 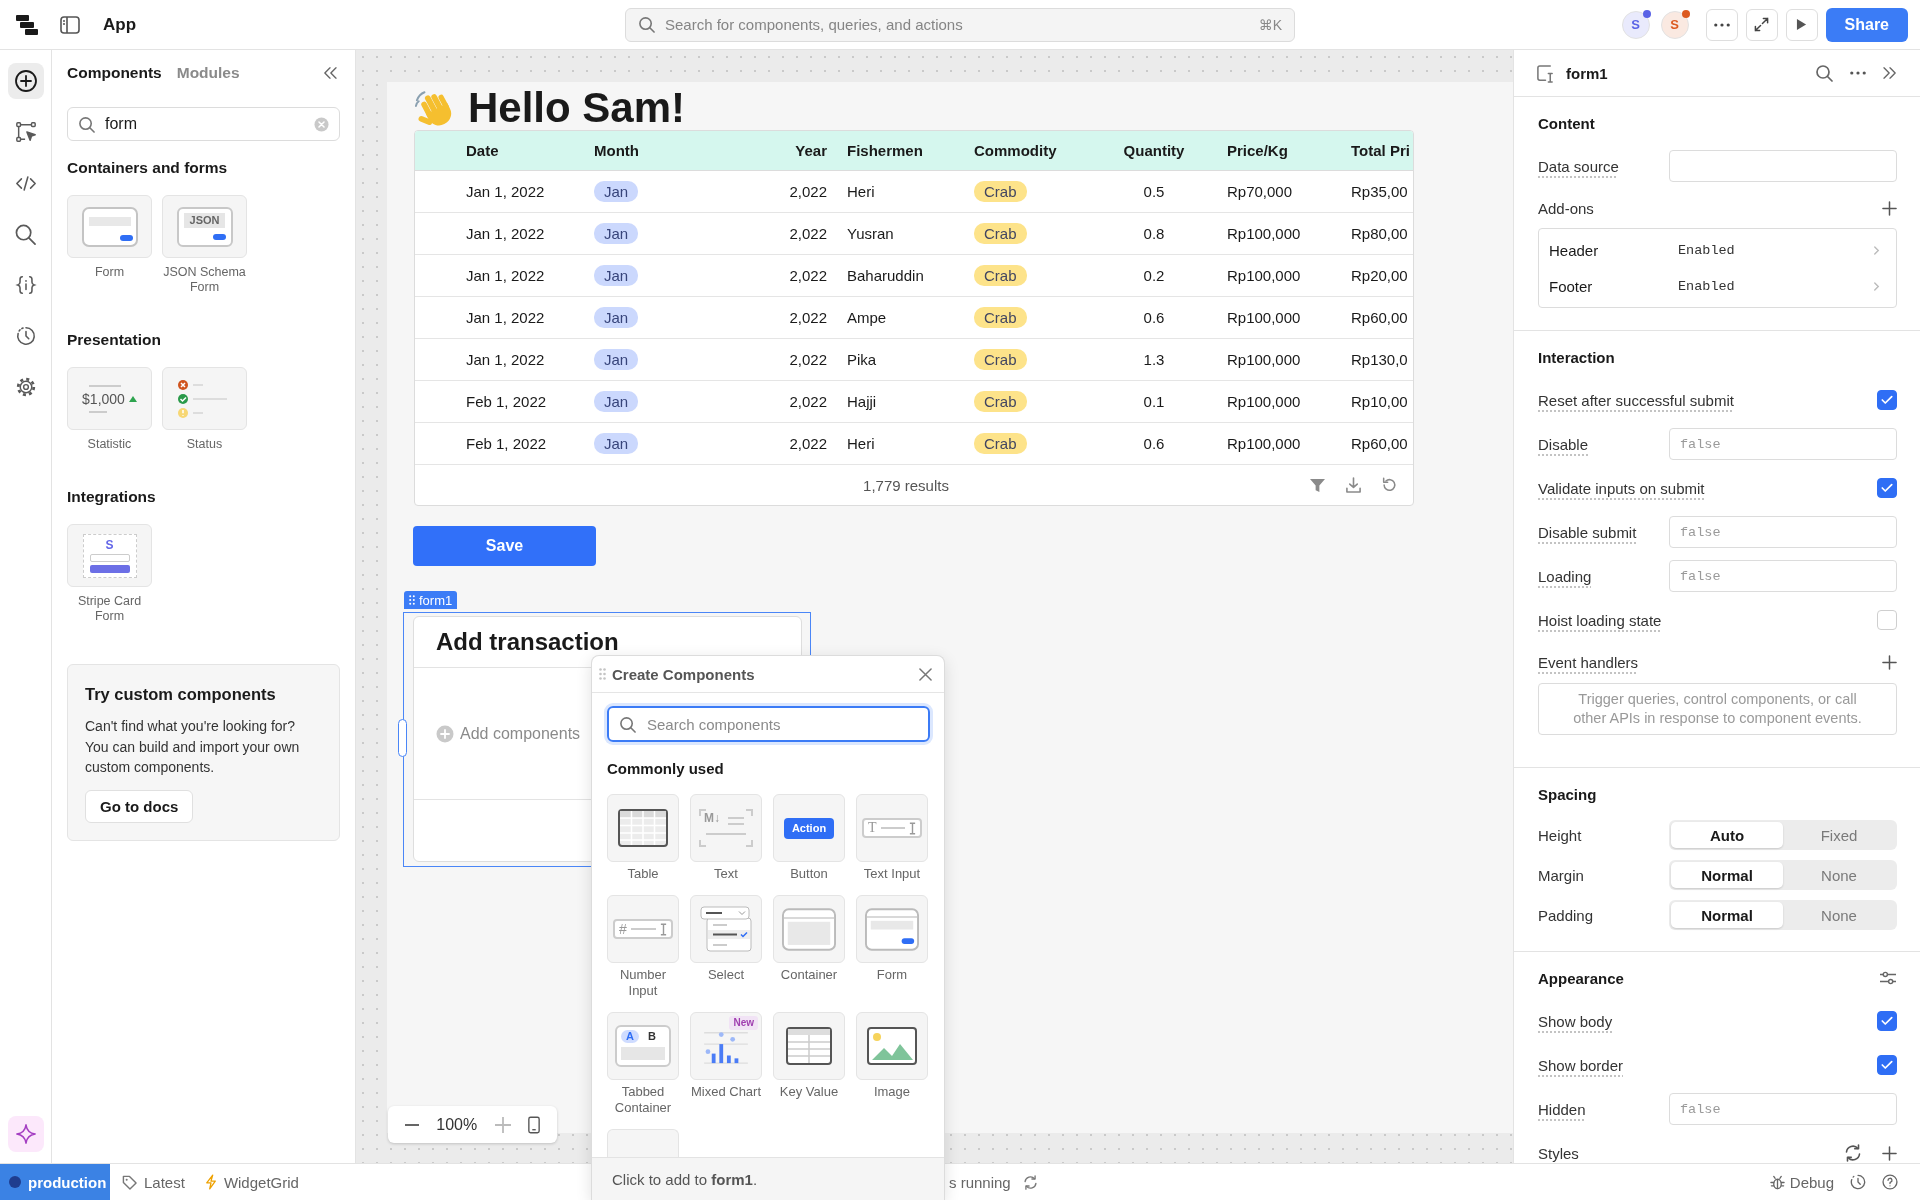 What do you see at coordinates (809, 828) in the screenshot?
I see `component-tile: Action` at bounding box center [809, 828].